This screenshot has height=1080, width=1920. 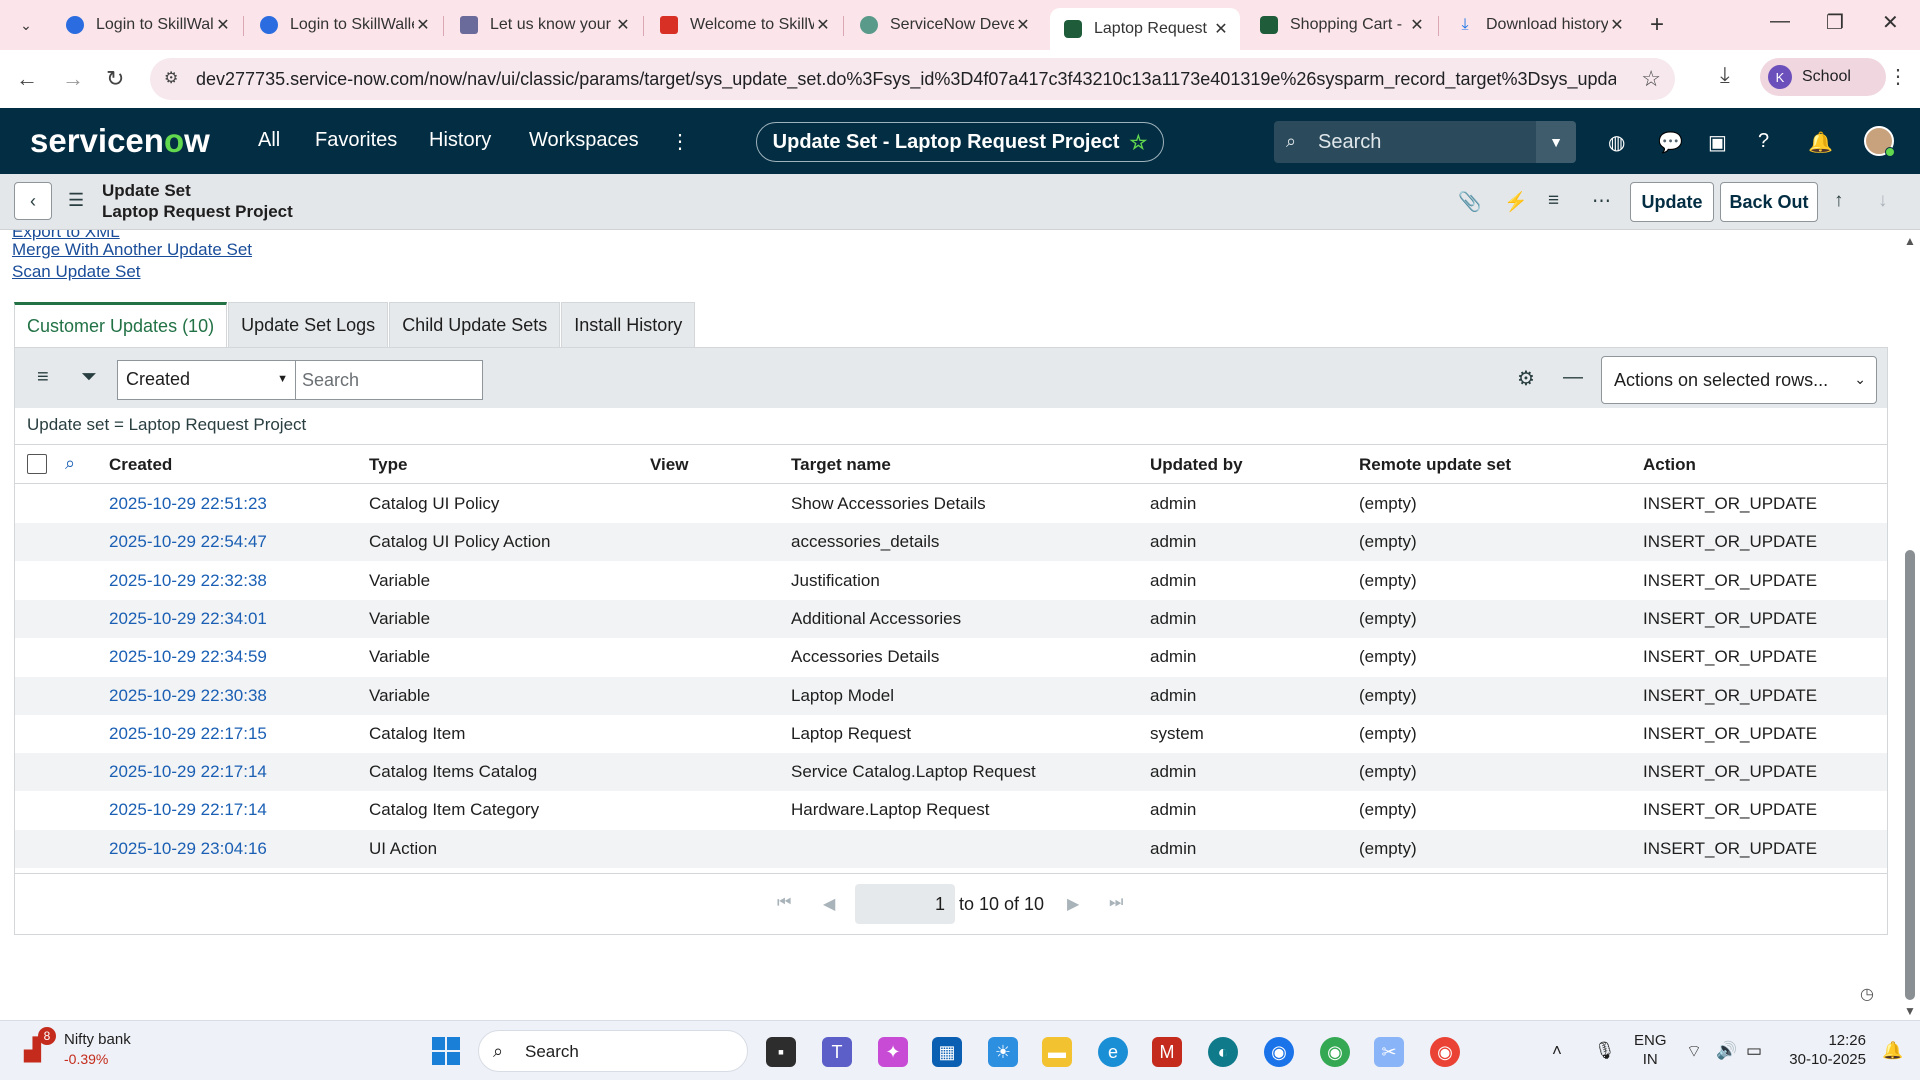 I want to click on chrome-profile-icon: ◉, so click(x=1335, y=1052).